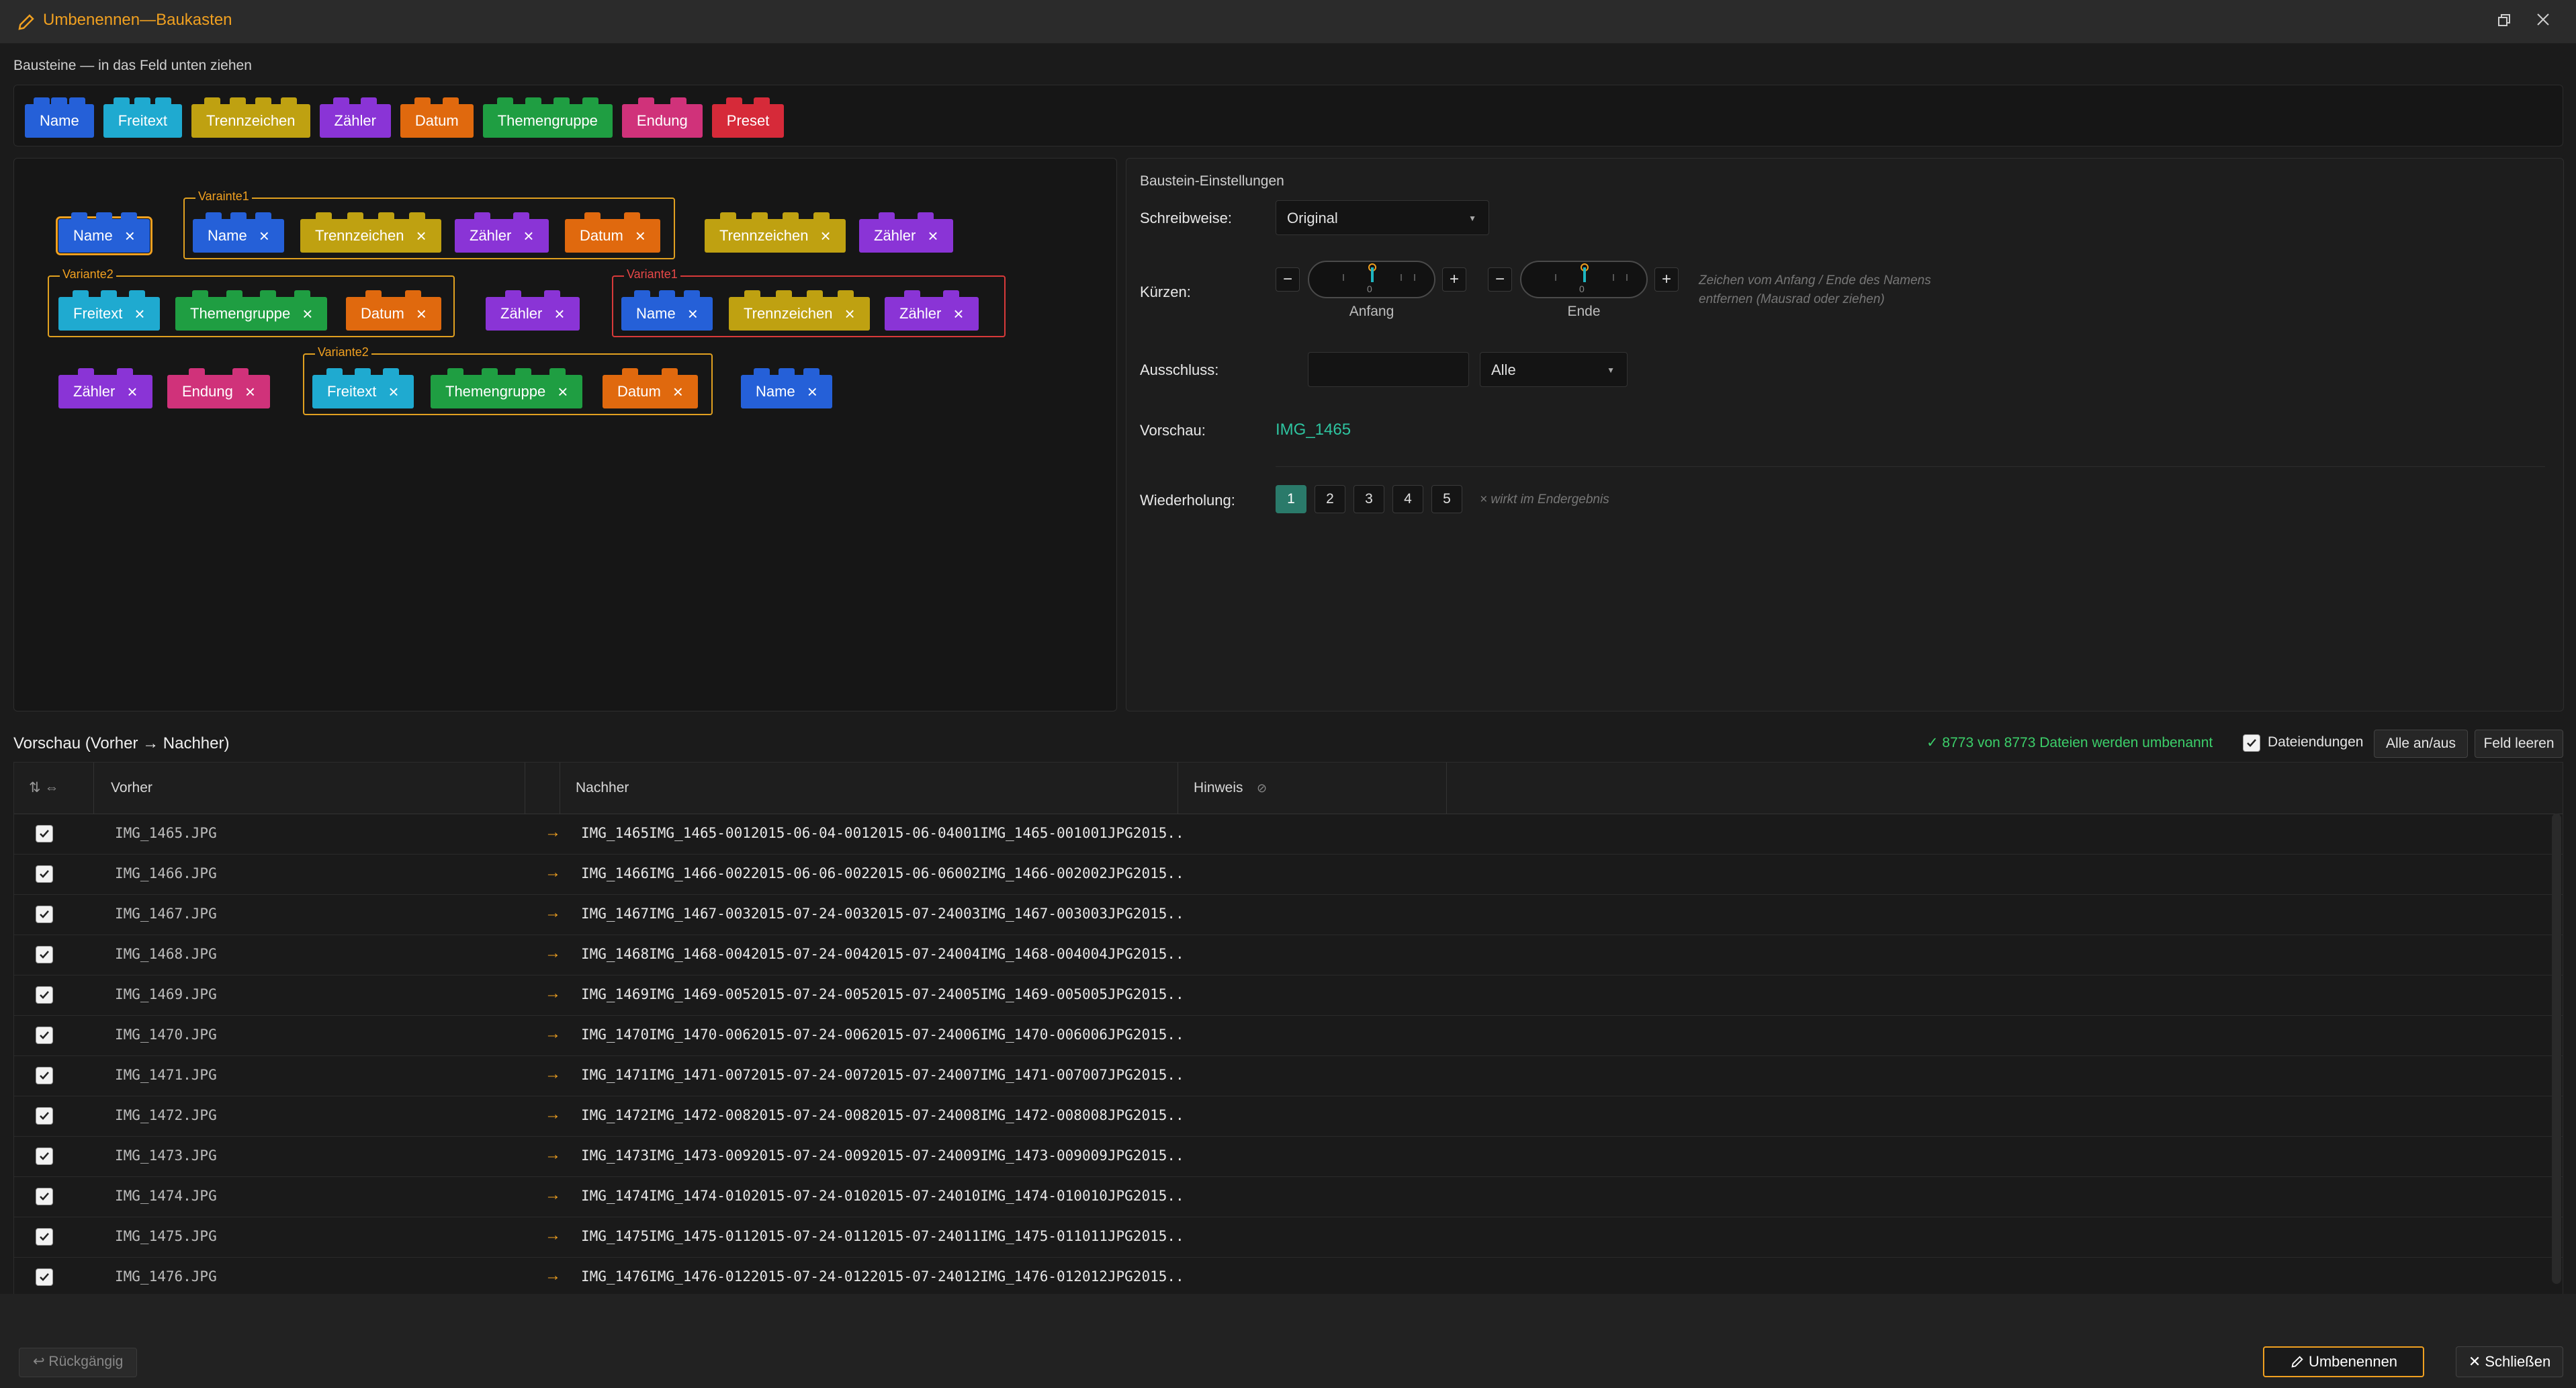 The width and height of the screenshot is (2576, 1388). I want to click on close-button: ✕ Schließen, so click(2510, 1361).